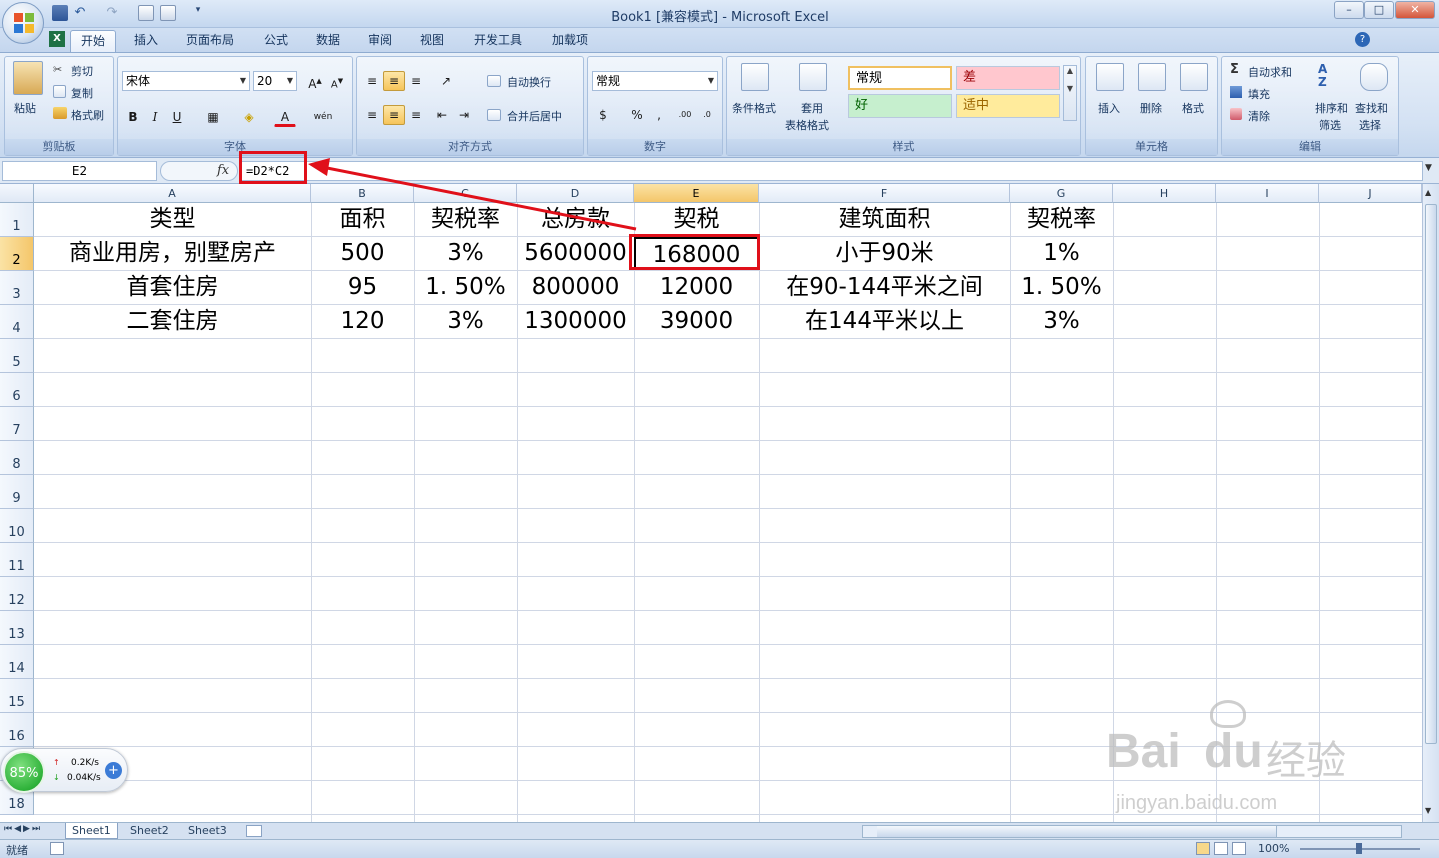  What do you see at coordinates (28, 78) in the screenshot?
I see `paste-icon` at bounding box center [28, 78].